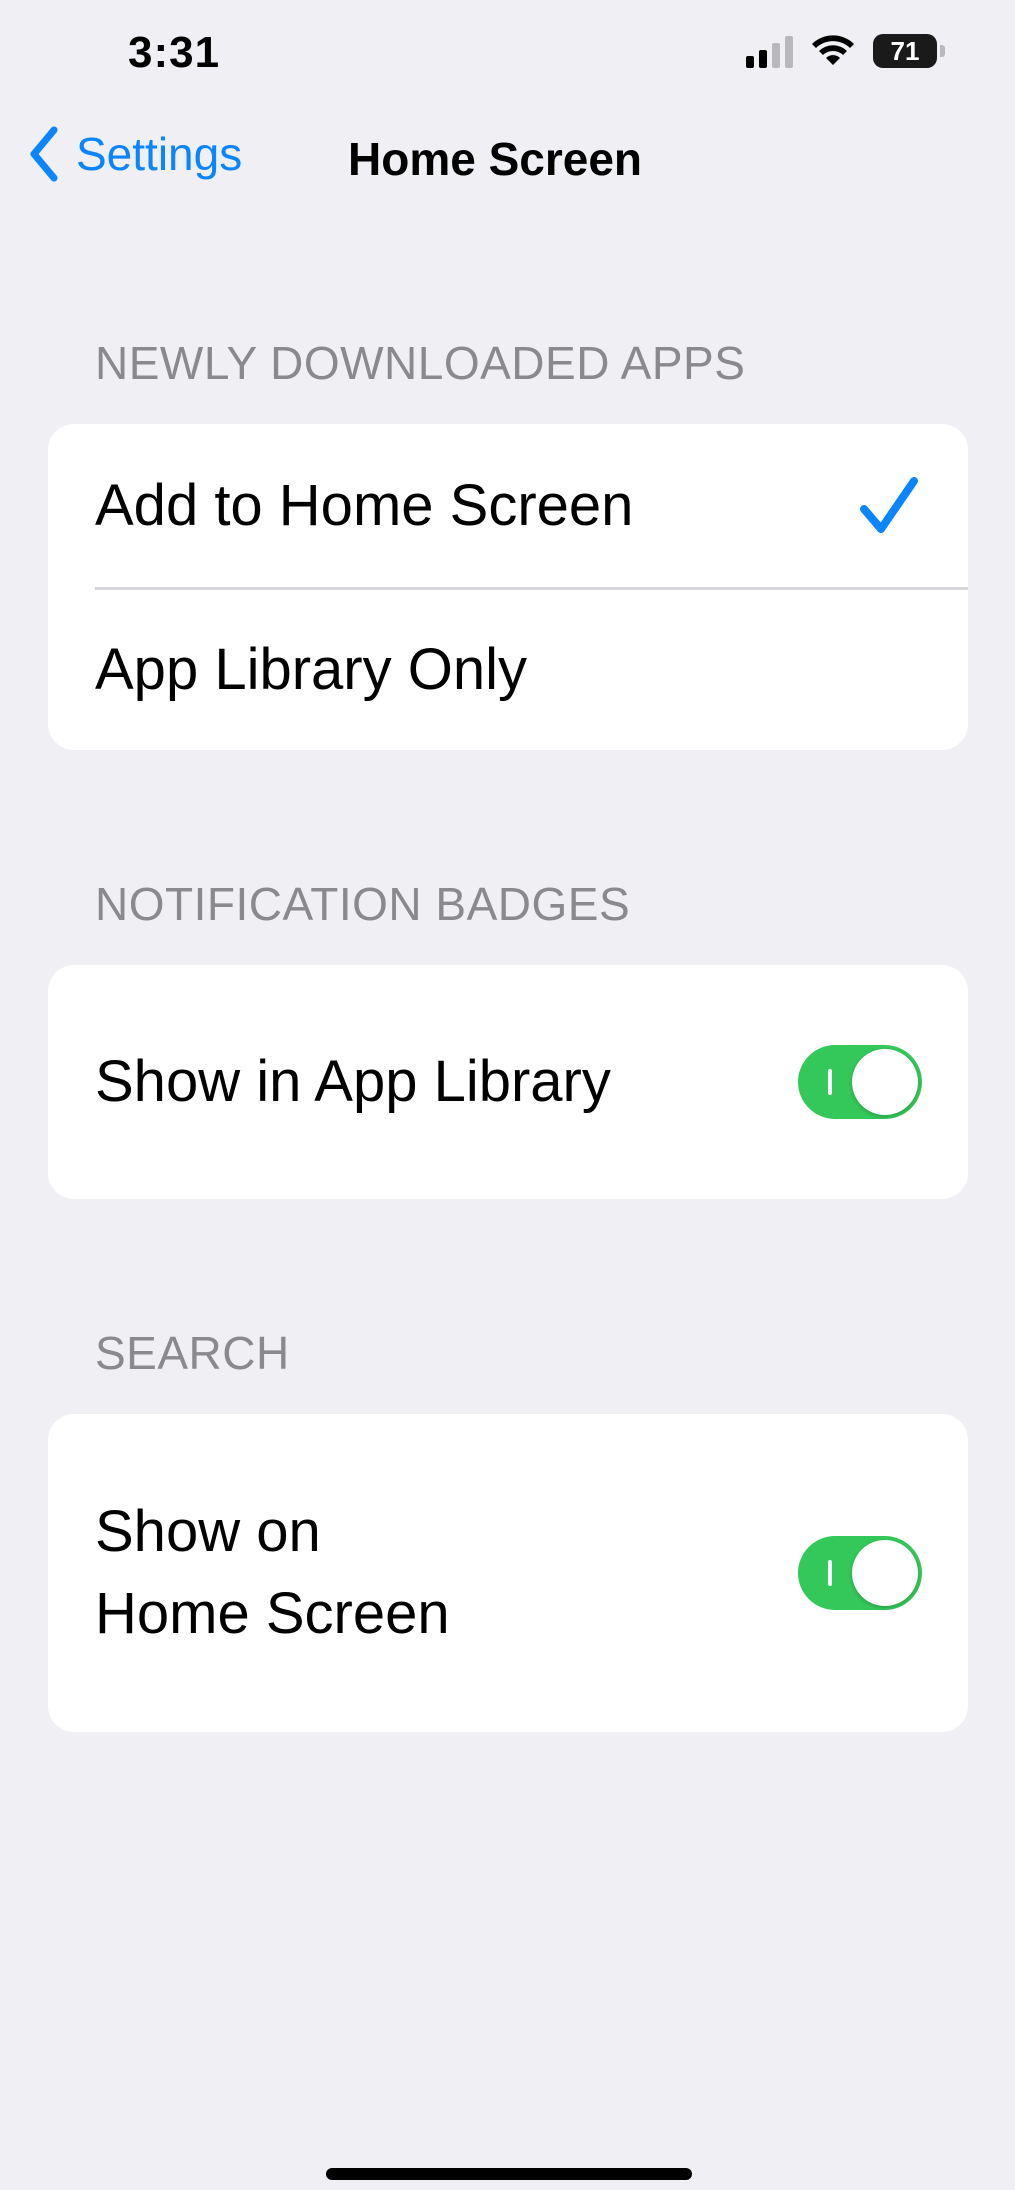 Image resolution: width=1015 pixels, height=2190 pixels. Describe the element at coordinates (769, 51) in the screenshot. I see `signal-icon` at that location.